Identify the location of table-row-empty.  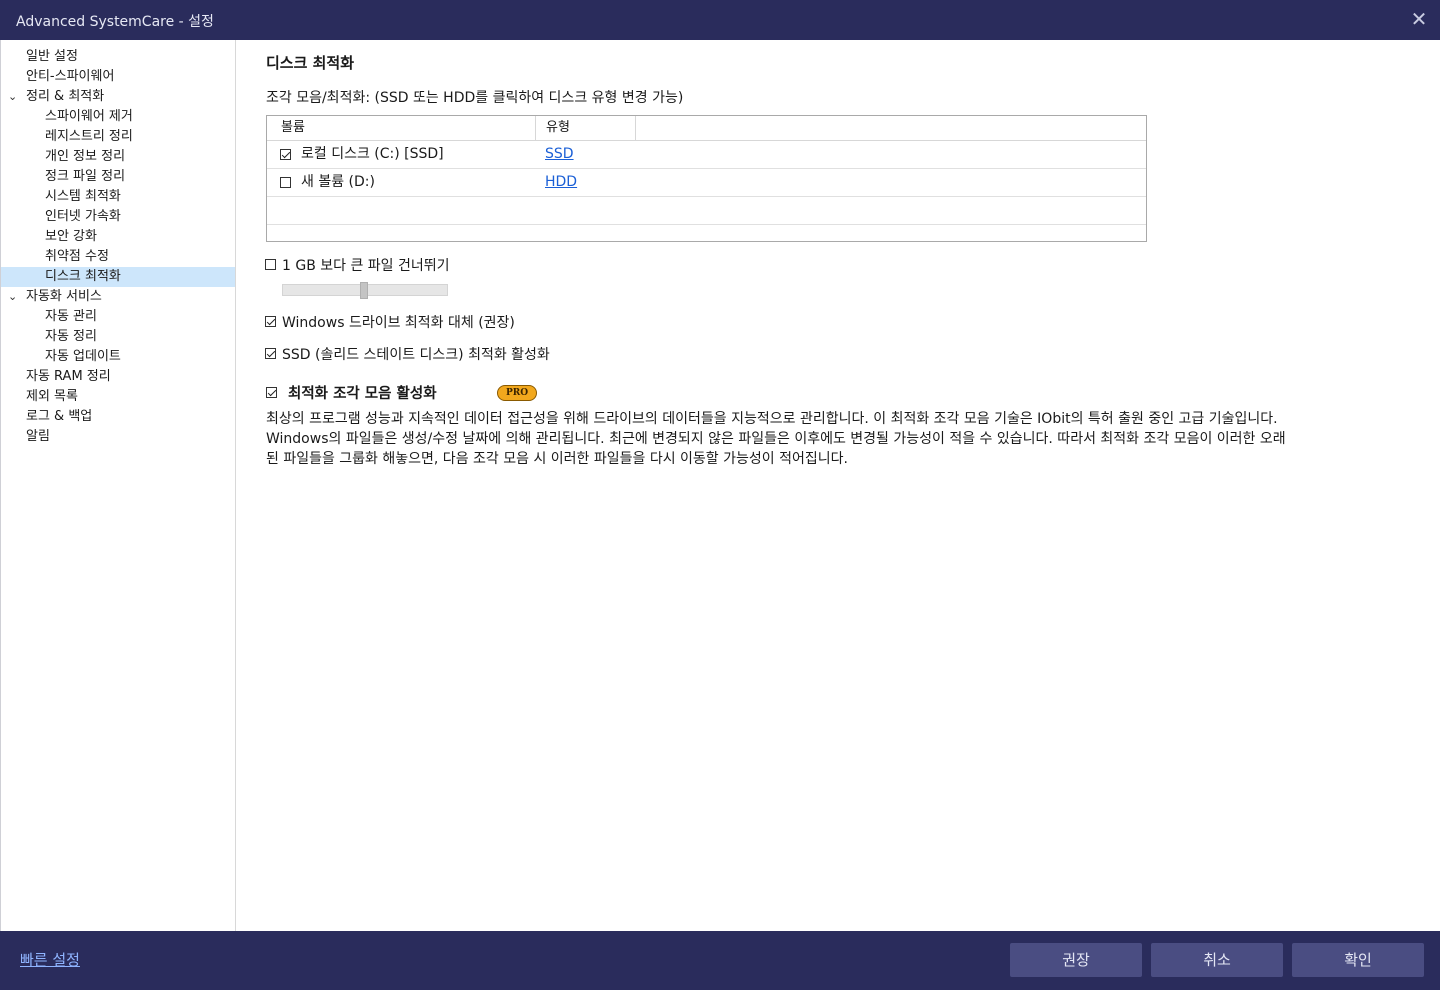
(706, 211).